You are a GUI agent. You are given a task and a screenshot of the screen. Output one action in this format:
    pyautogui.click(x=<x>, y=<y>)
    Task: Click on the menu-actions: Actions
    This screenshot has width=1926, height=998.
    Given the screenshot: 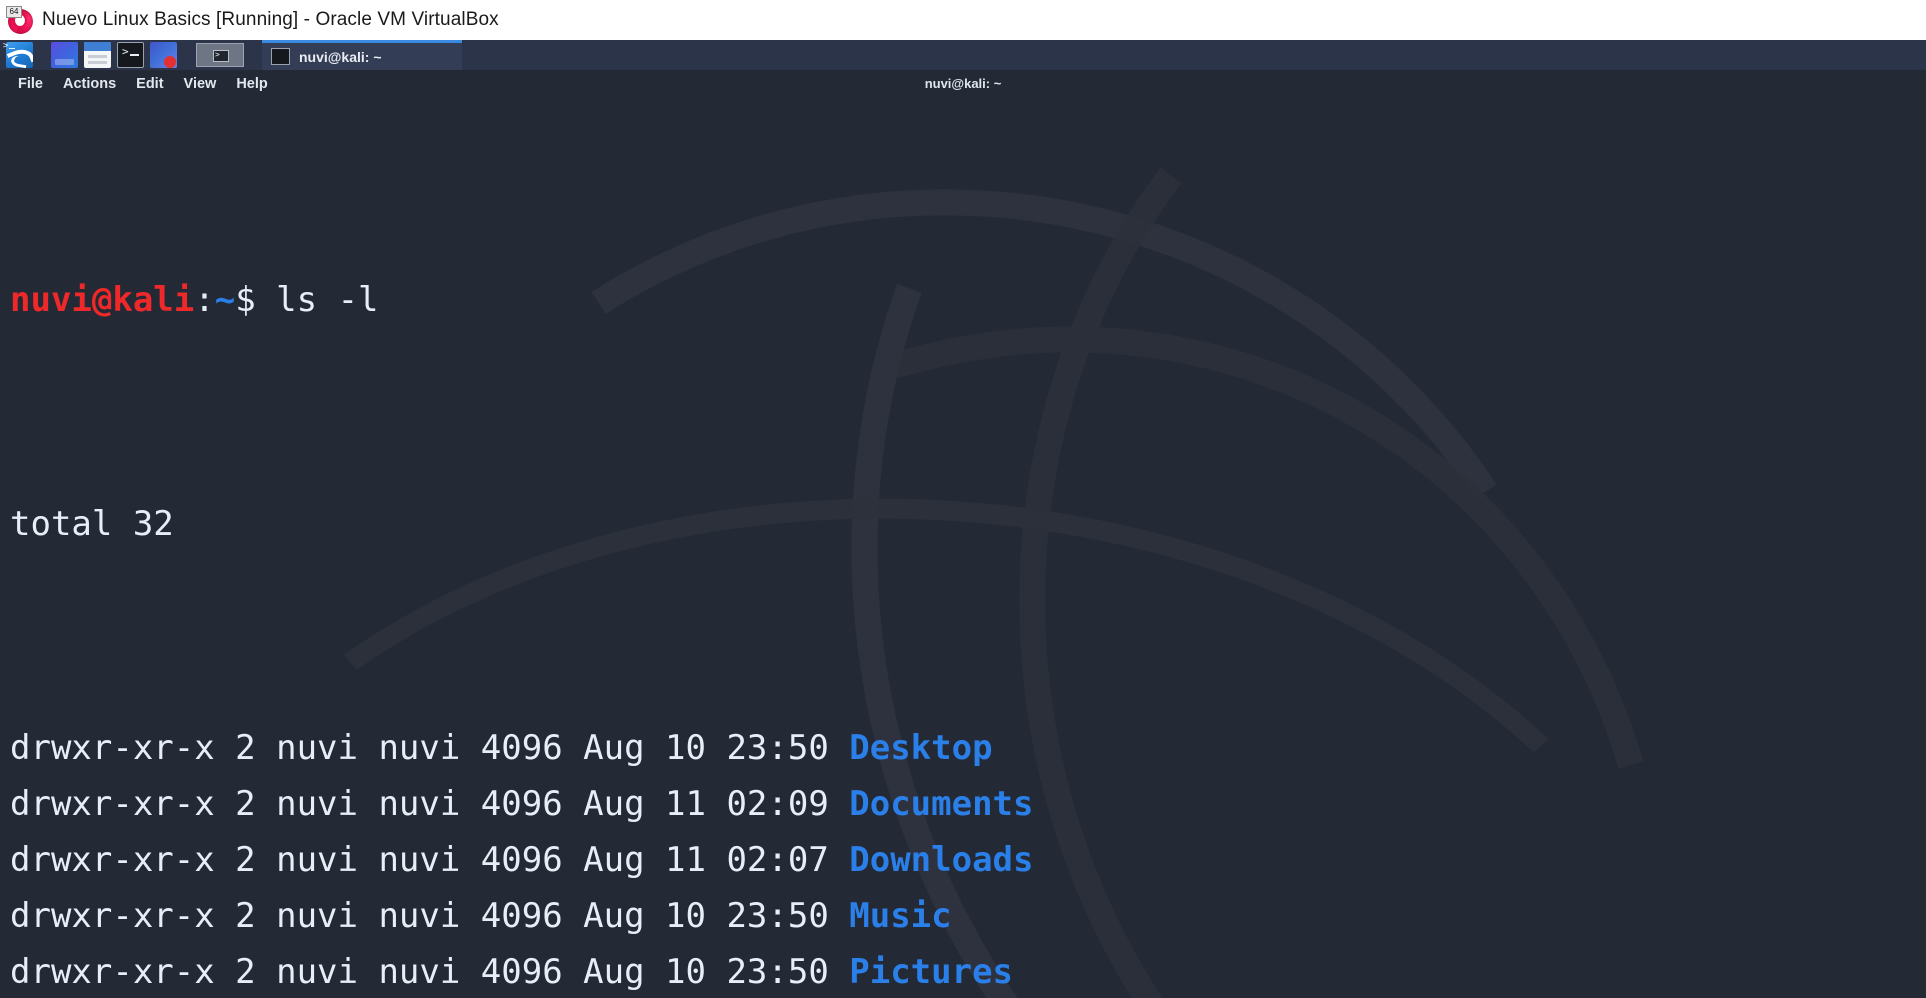 What is the action you would take?
    pyautogui.click(x=89, y=84)
    